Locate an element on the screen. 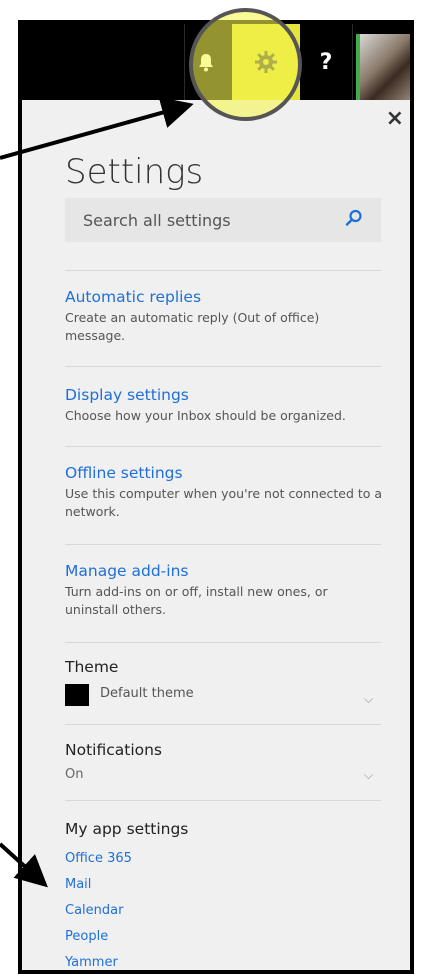 This screenshot has height=979, width=425. arrow-to-app-settings is located at coordinates (24, 865).